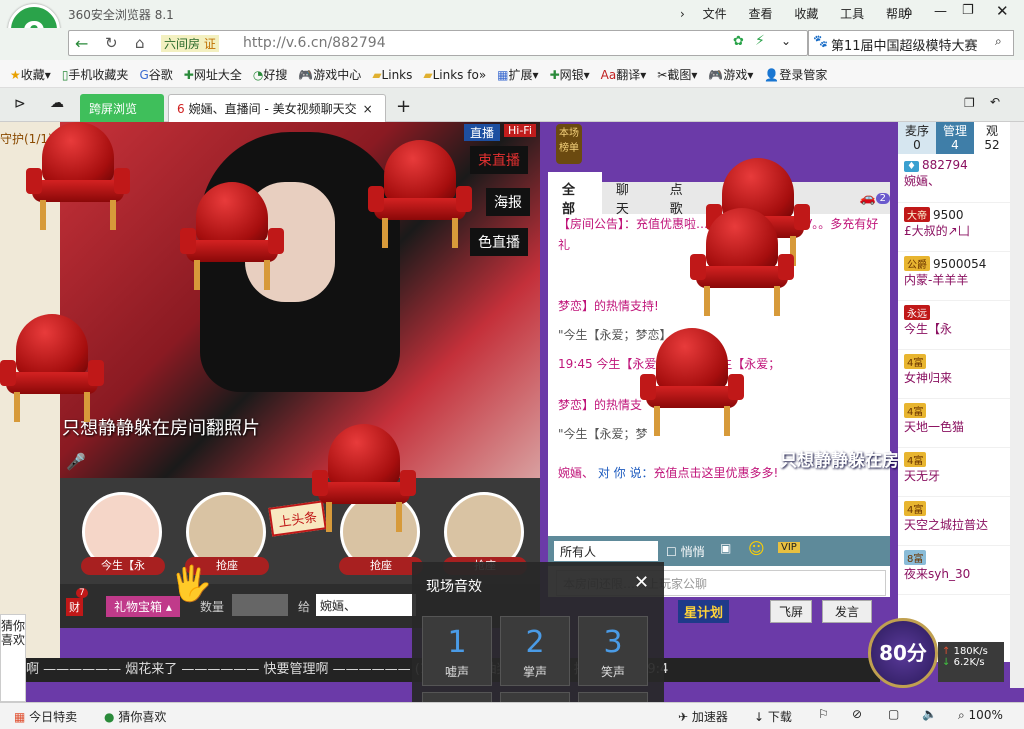 This screenshot has height=729, width=1024. I want to click on ext-bank: ✚ 网银 ▾, so click(570, 74).